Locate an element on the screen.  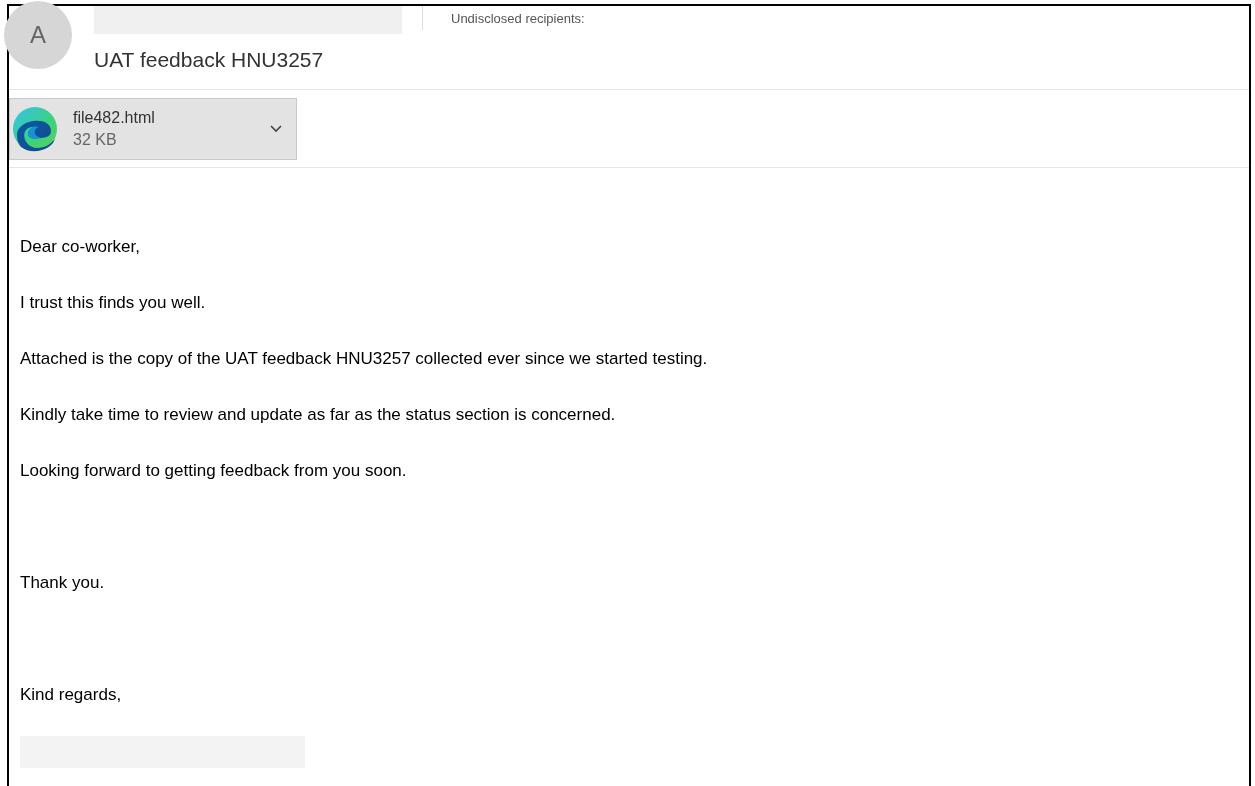
browser-logo-icon is located at coordinates (35, 128).